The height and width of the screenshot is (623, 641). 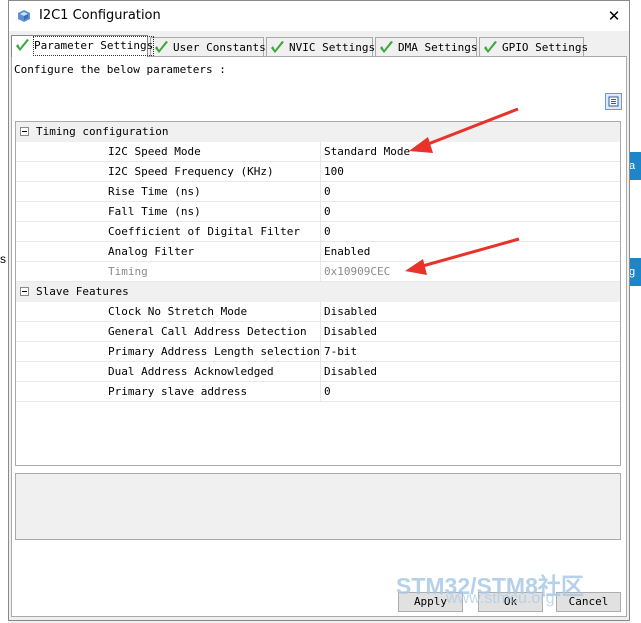 I want to click on tab-label: NVIC Settings, so click(x=332, y=47).